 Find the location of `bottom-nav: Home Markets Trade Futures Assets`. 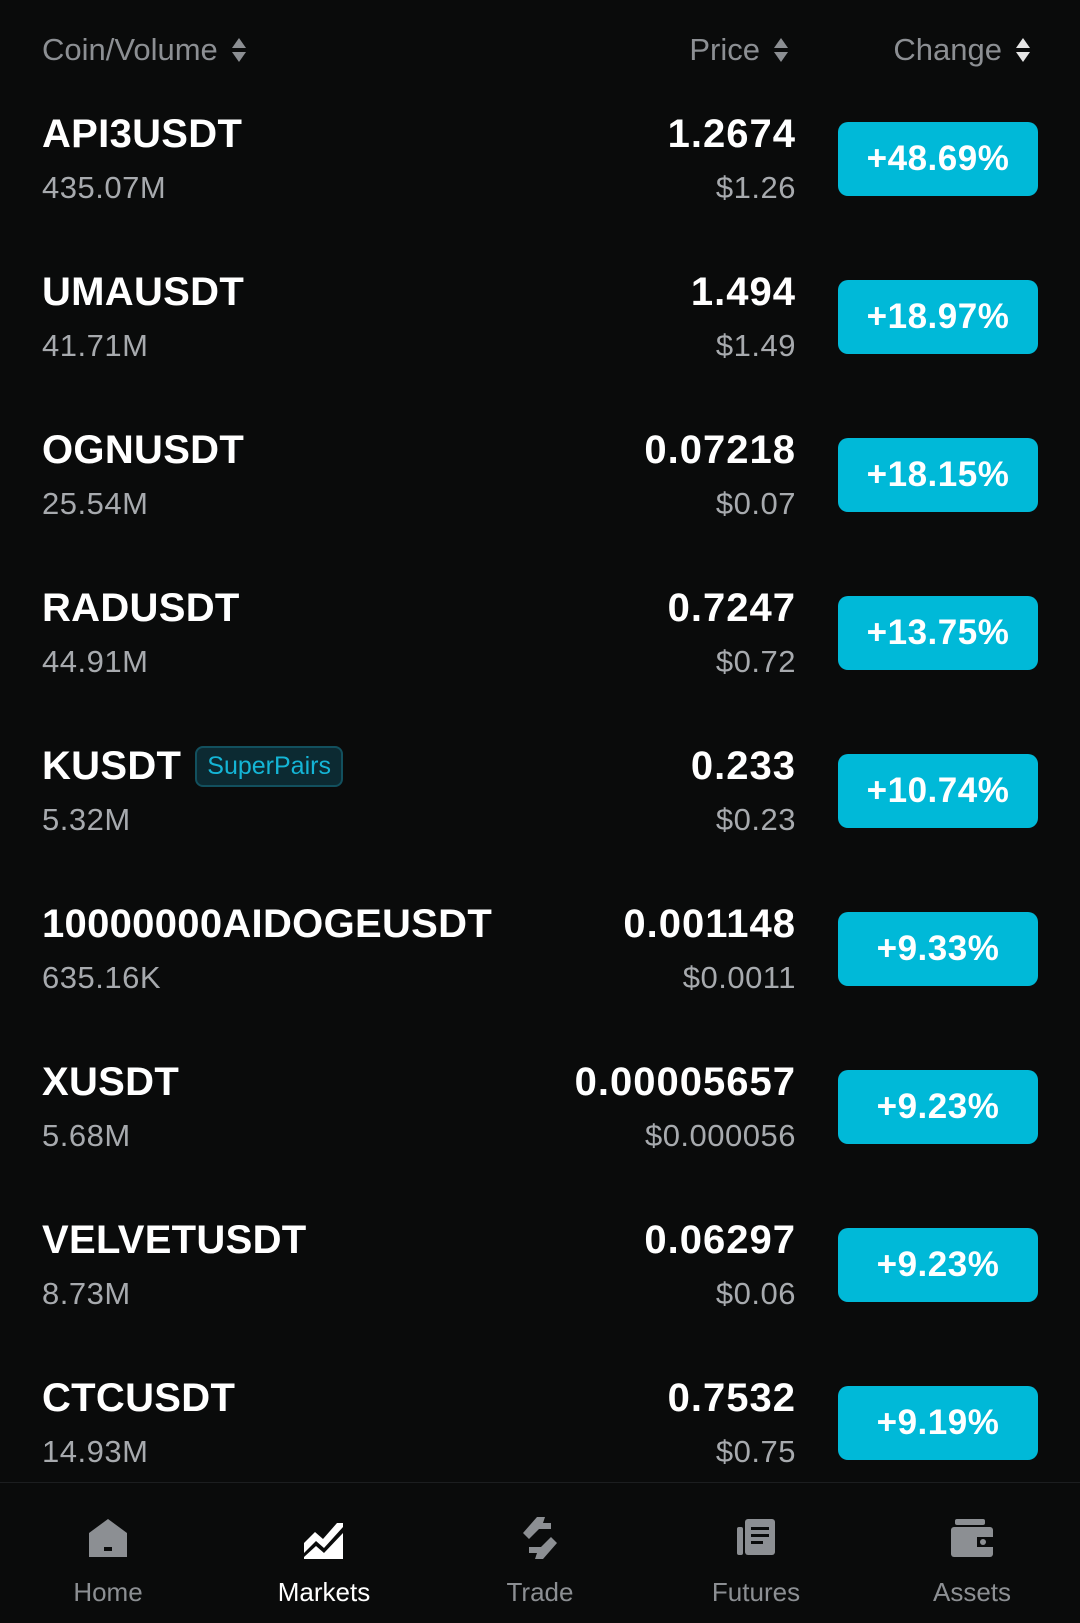

bottom-nav: Home Markets Trade Futures Assets is located at coordinates (540, 1552).